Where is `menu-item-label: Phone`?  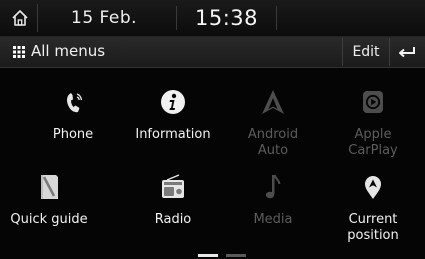
menu-item-label: Phone is located at coordinates (73, 134).